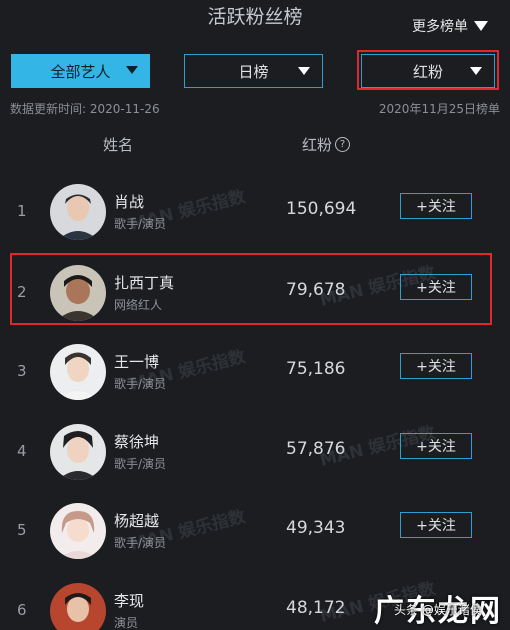 The width and height of the screenshot is (510, 630). I want to click on fan-count: 49,343, so click(316, 528).